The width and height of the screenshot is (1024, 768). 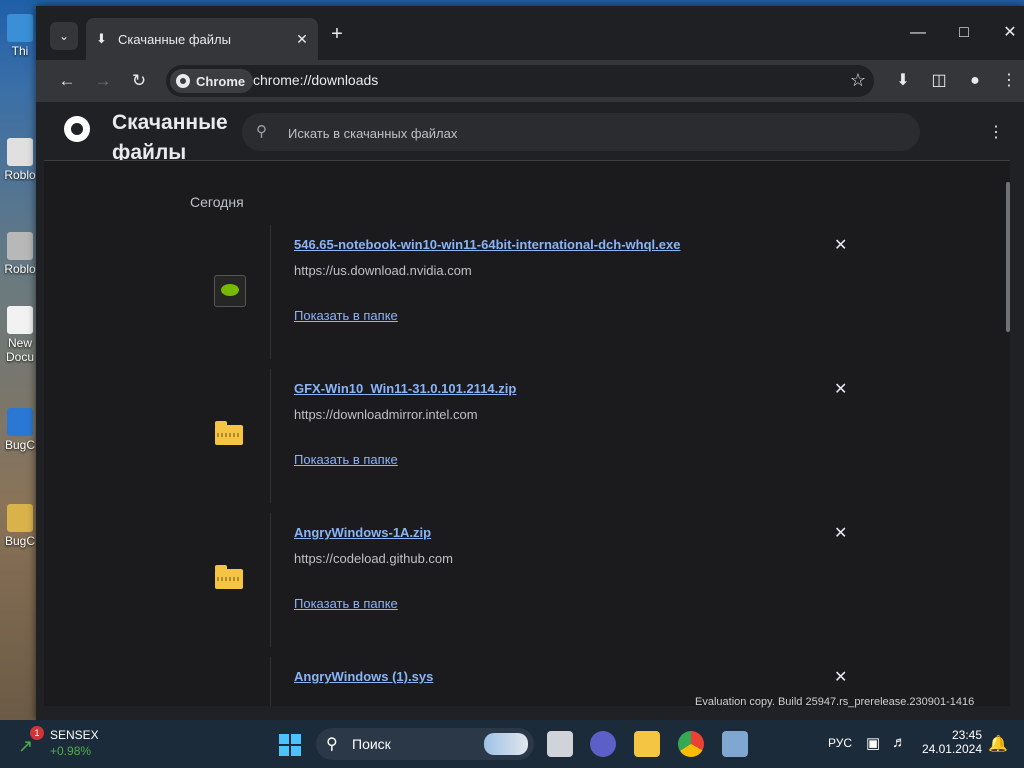 I want to click on site-chip: Chrome, so click(x=212, y=81).